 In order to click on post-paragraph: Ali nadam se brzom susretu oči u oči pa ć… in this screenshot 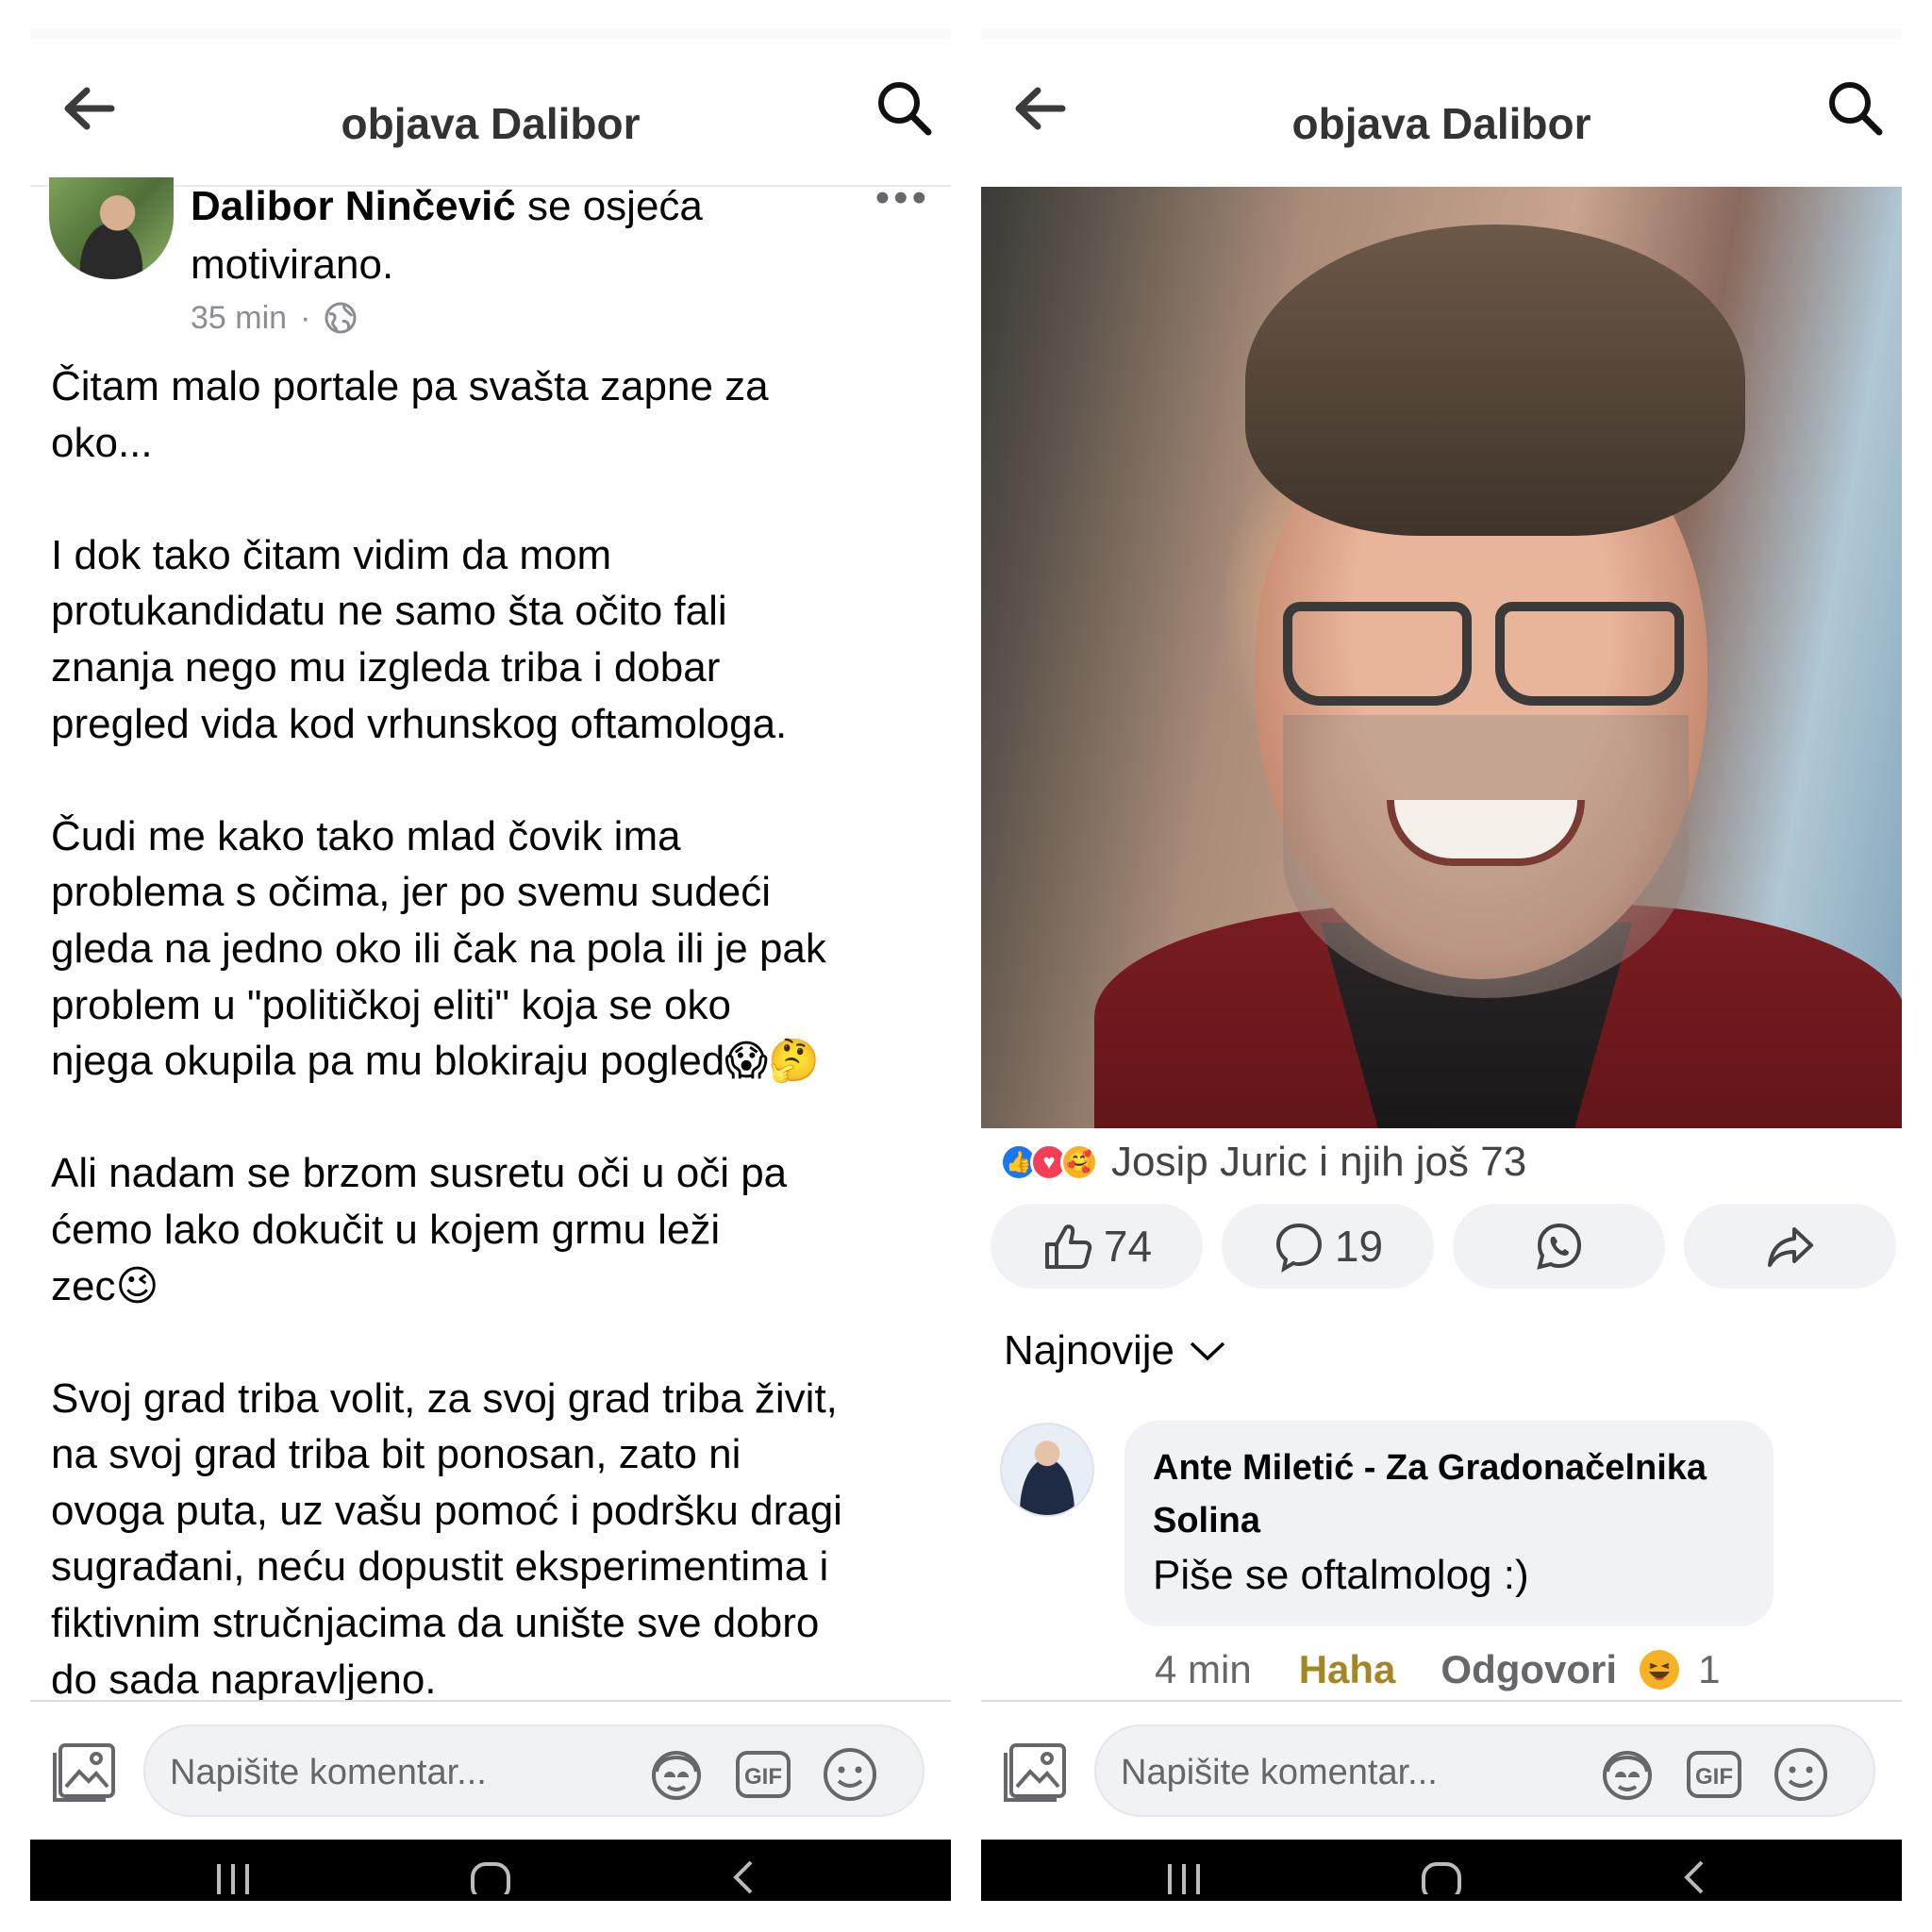, I will do `click(499, 1229)`.